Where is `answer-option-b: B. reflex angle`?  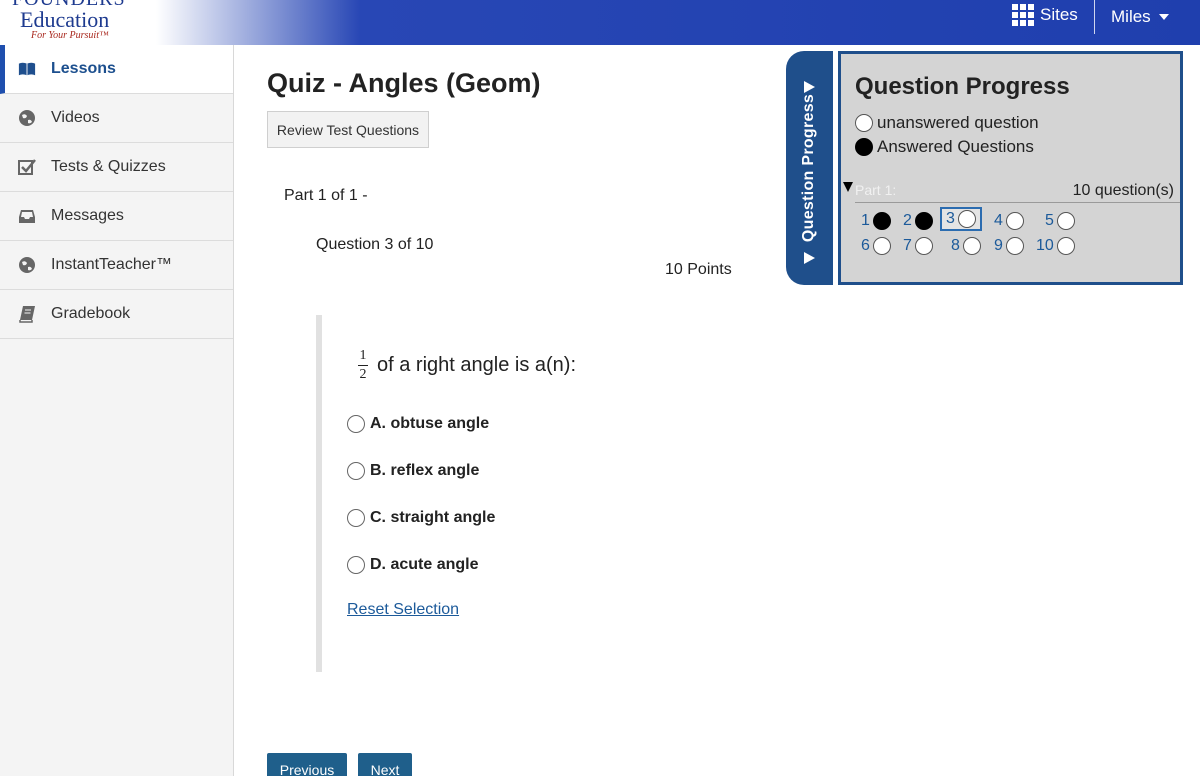 answer-option-b: B. reflex angle is located at coordinates (413, 471).